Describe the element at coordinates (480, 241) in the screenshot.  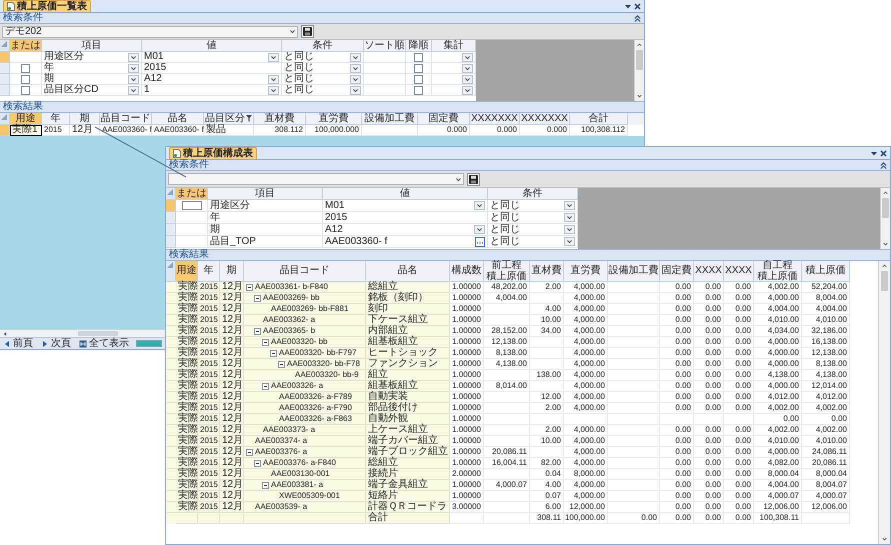
I see `browse-button` at that location.